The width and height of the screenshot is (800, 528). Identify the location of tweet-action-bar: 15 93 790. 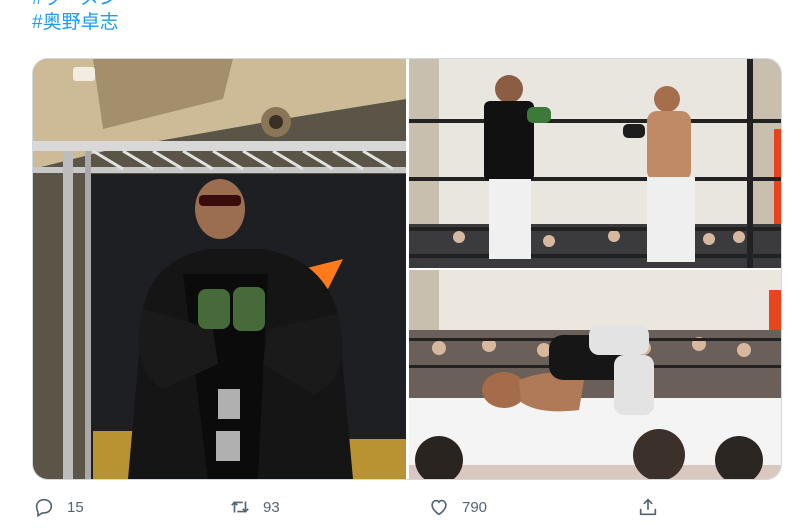
(400, 512).